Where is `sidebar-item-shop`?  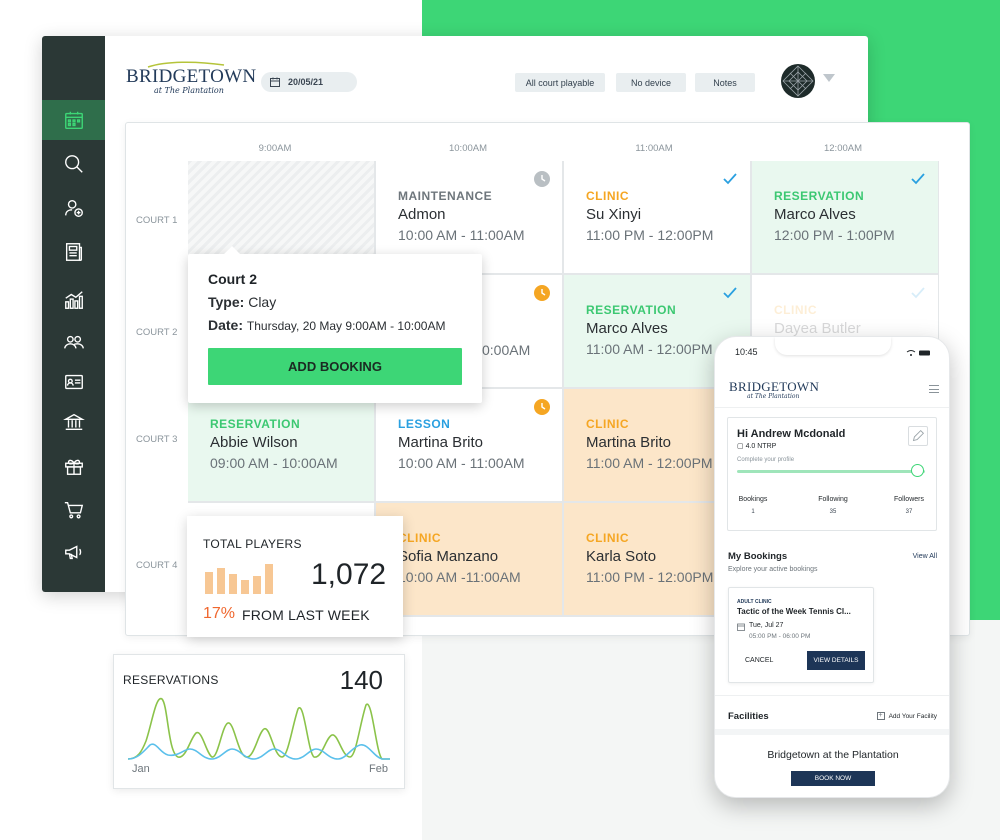
sidebar-item-shop is located at coordinates (73, 510).